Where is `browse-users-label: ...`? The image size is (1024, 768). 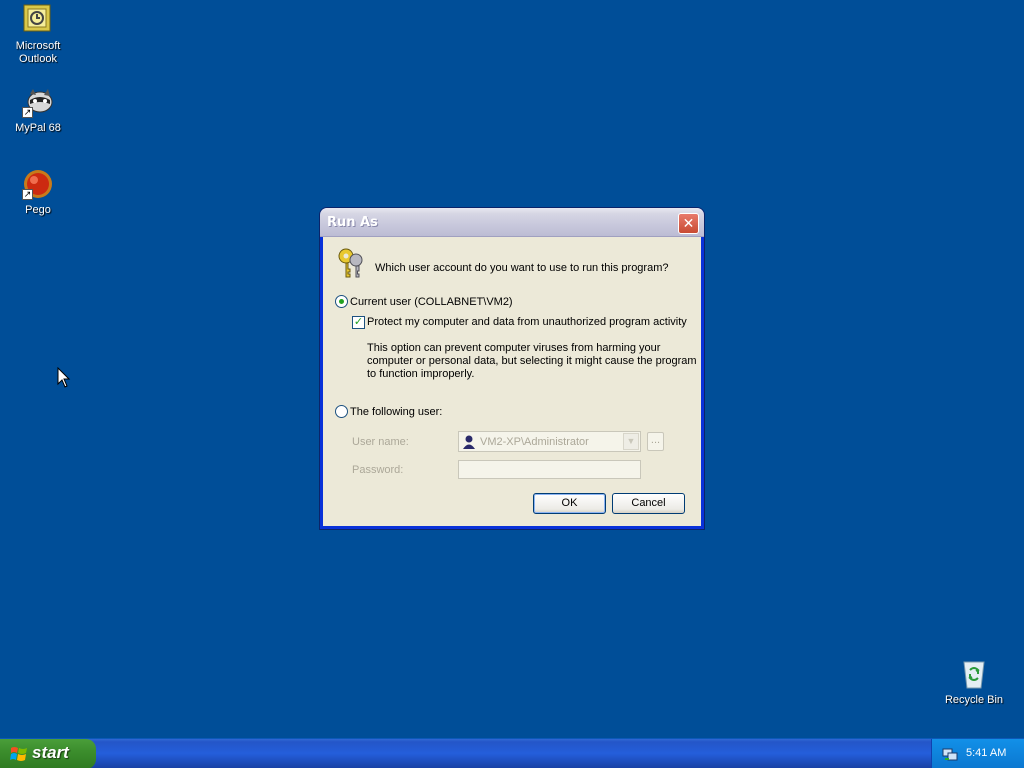 browse-users-label: ... is located at coordinates (655, 440).